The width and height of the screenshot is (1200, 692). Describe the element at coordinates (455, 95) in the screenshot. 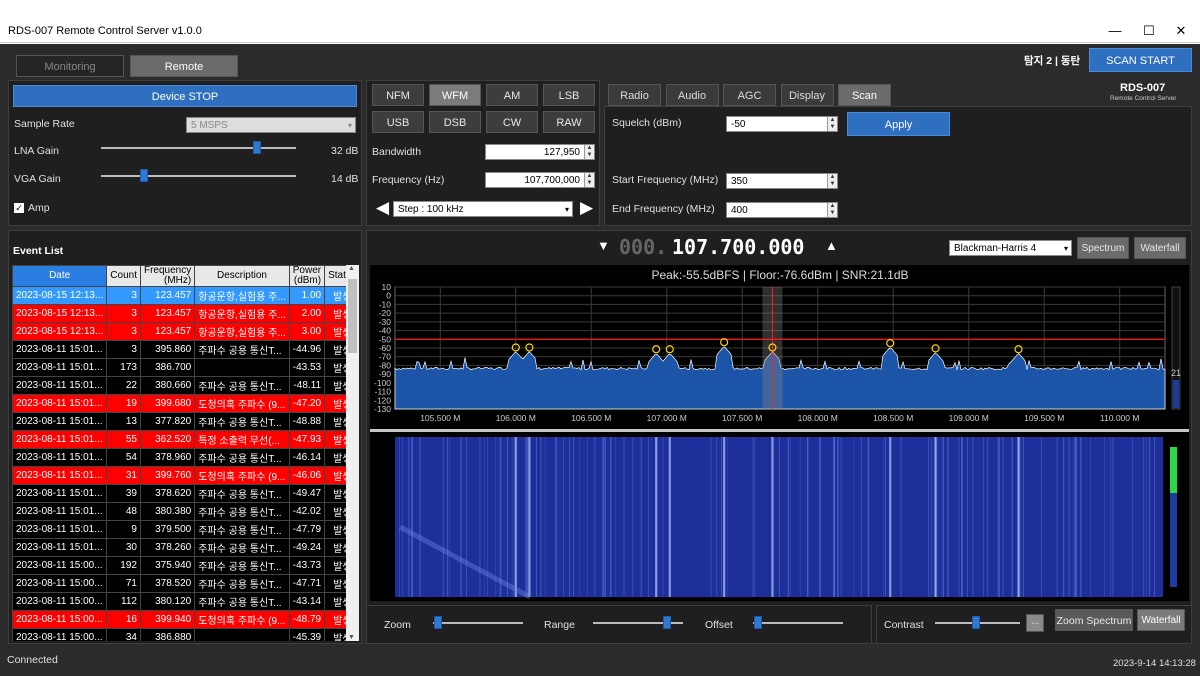

I see `mode-wfm-button: WFM` at that location.